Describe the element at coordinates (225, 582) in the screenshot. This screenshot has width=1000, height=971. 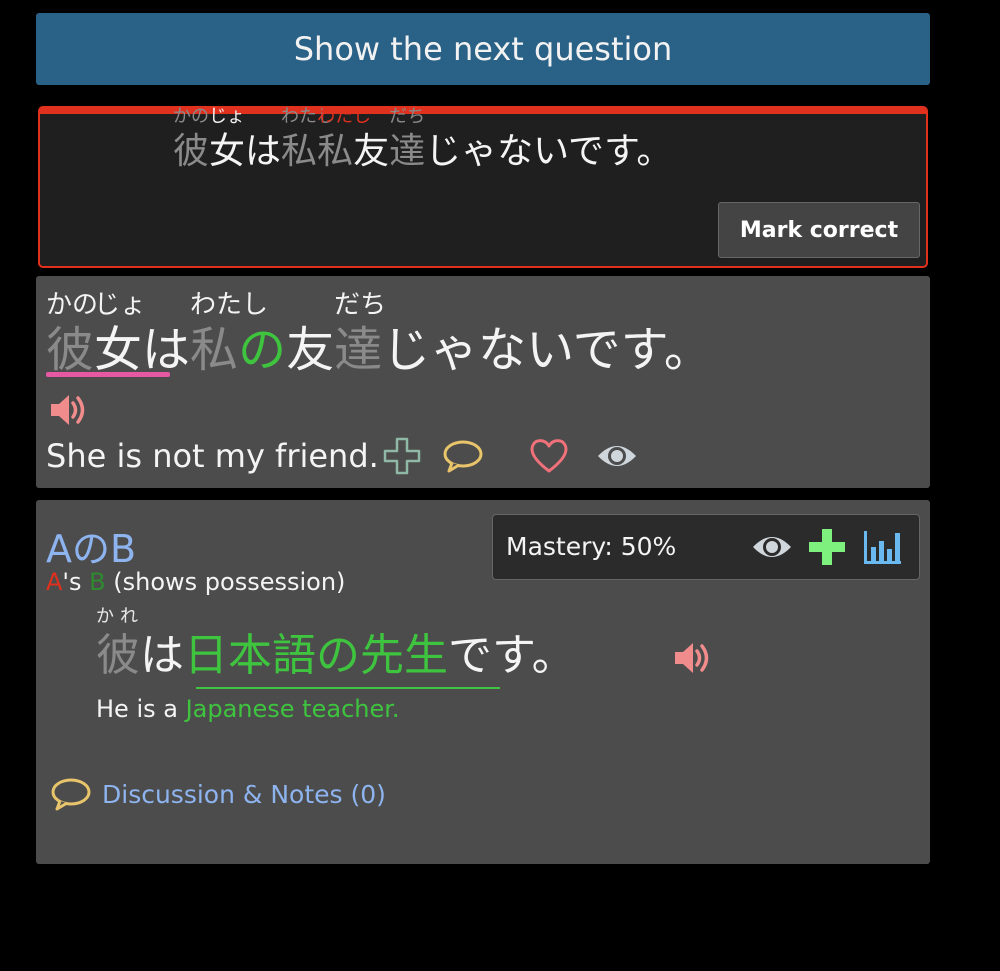
I see `meaning-rest: (shows possession)` at that location.